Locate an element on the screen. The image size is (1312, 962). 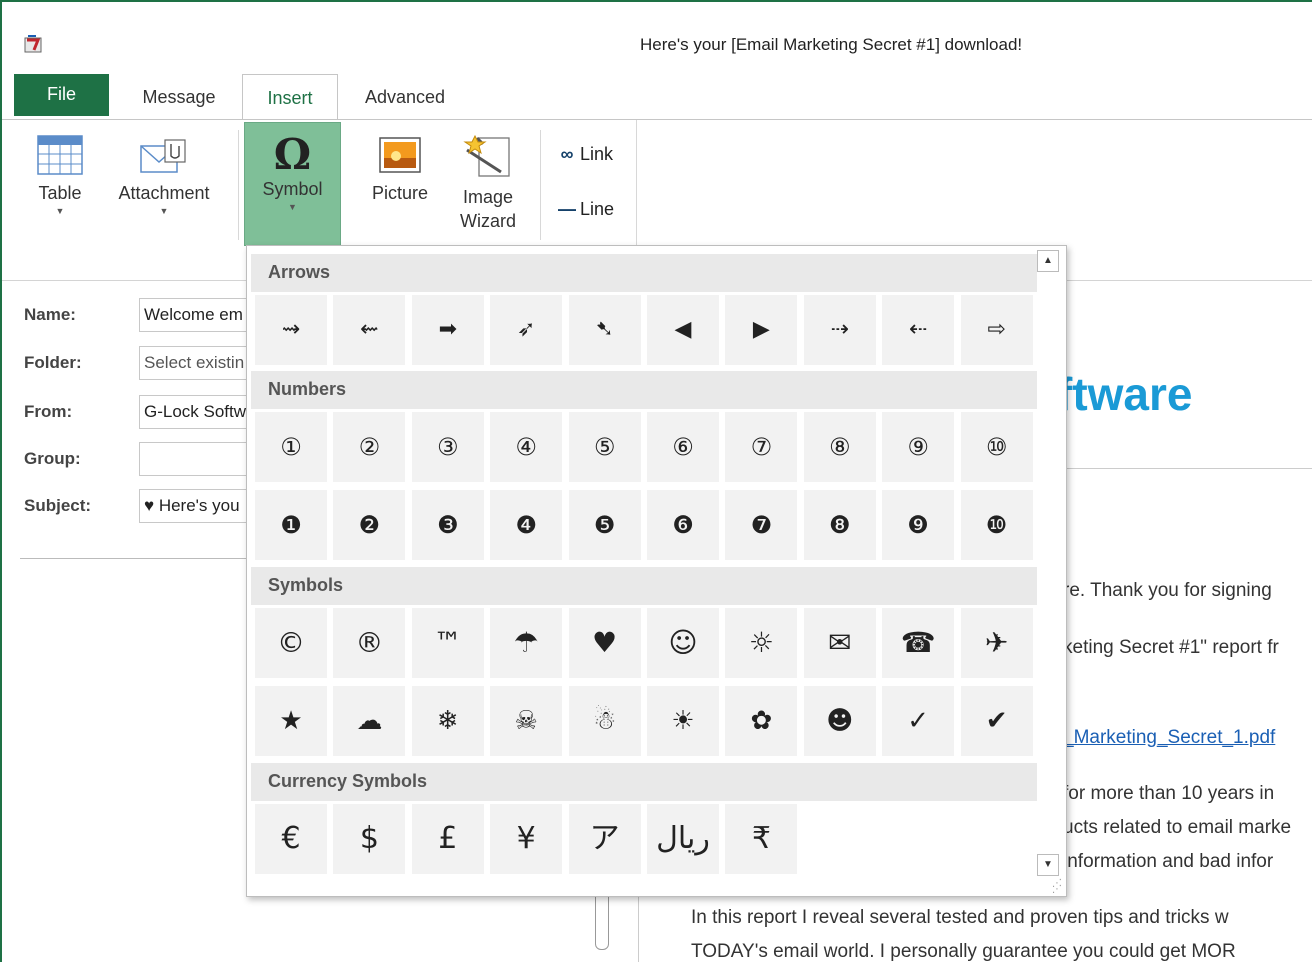
group-header-symbols: Symbols is located at coordinates (644, 586).